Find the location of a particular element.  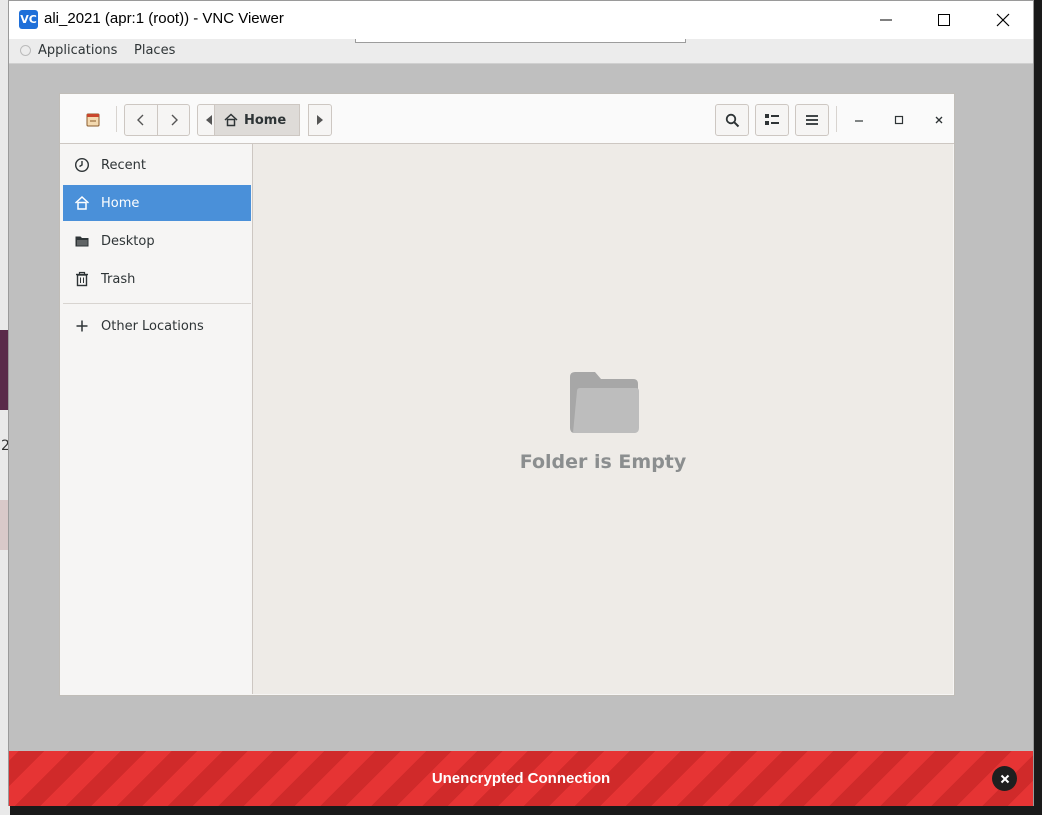

window-close-button is located at coordinates (939, 120).